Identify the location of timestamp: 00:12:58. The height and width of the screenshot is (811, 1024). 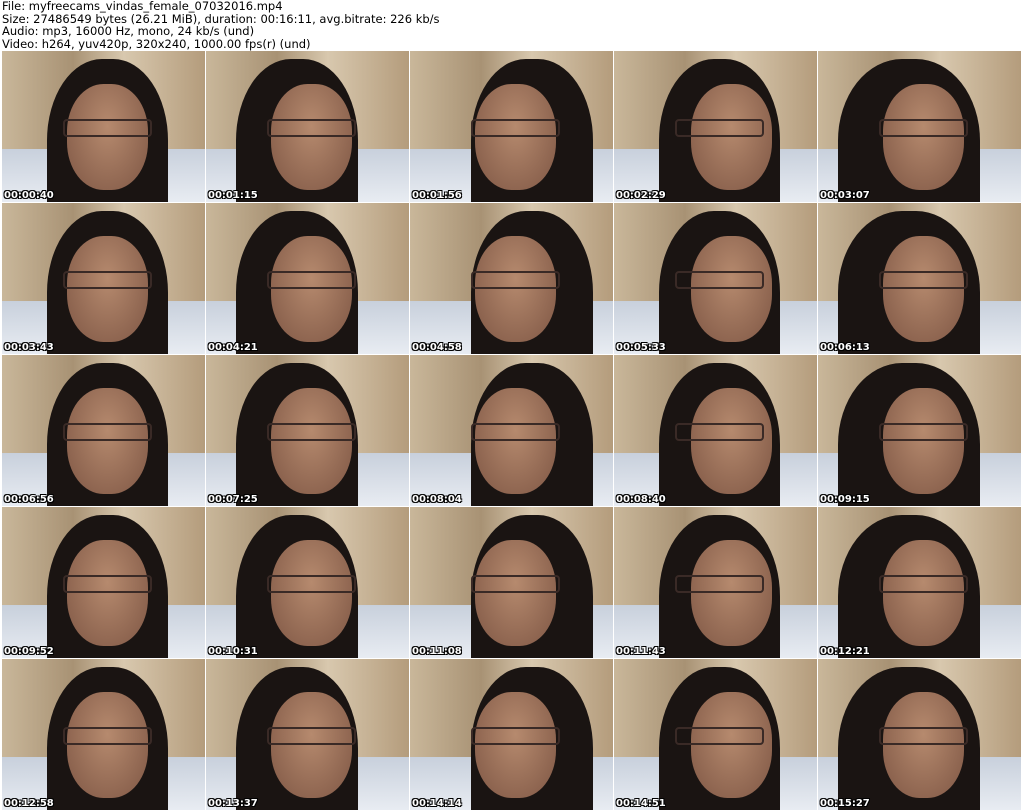
(29, 803).